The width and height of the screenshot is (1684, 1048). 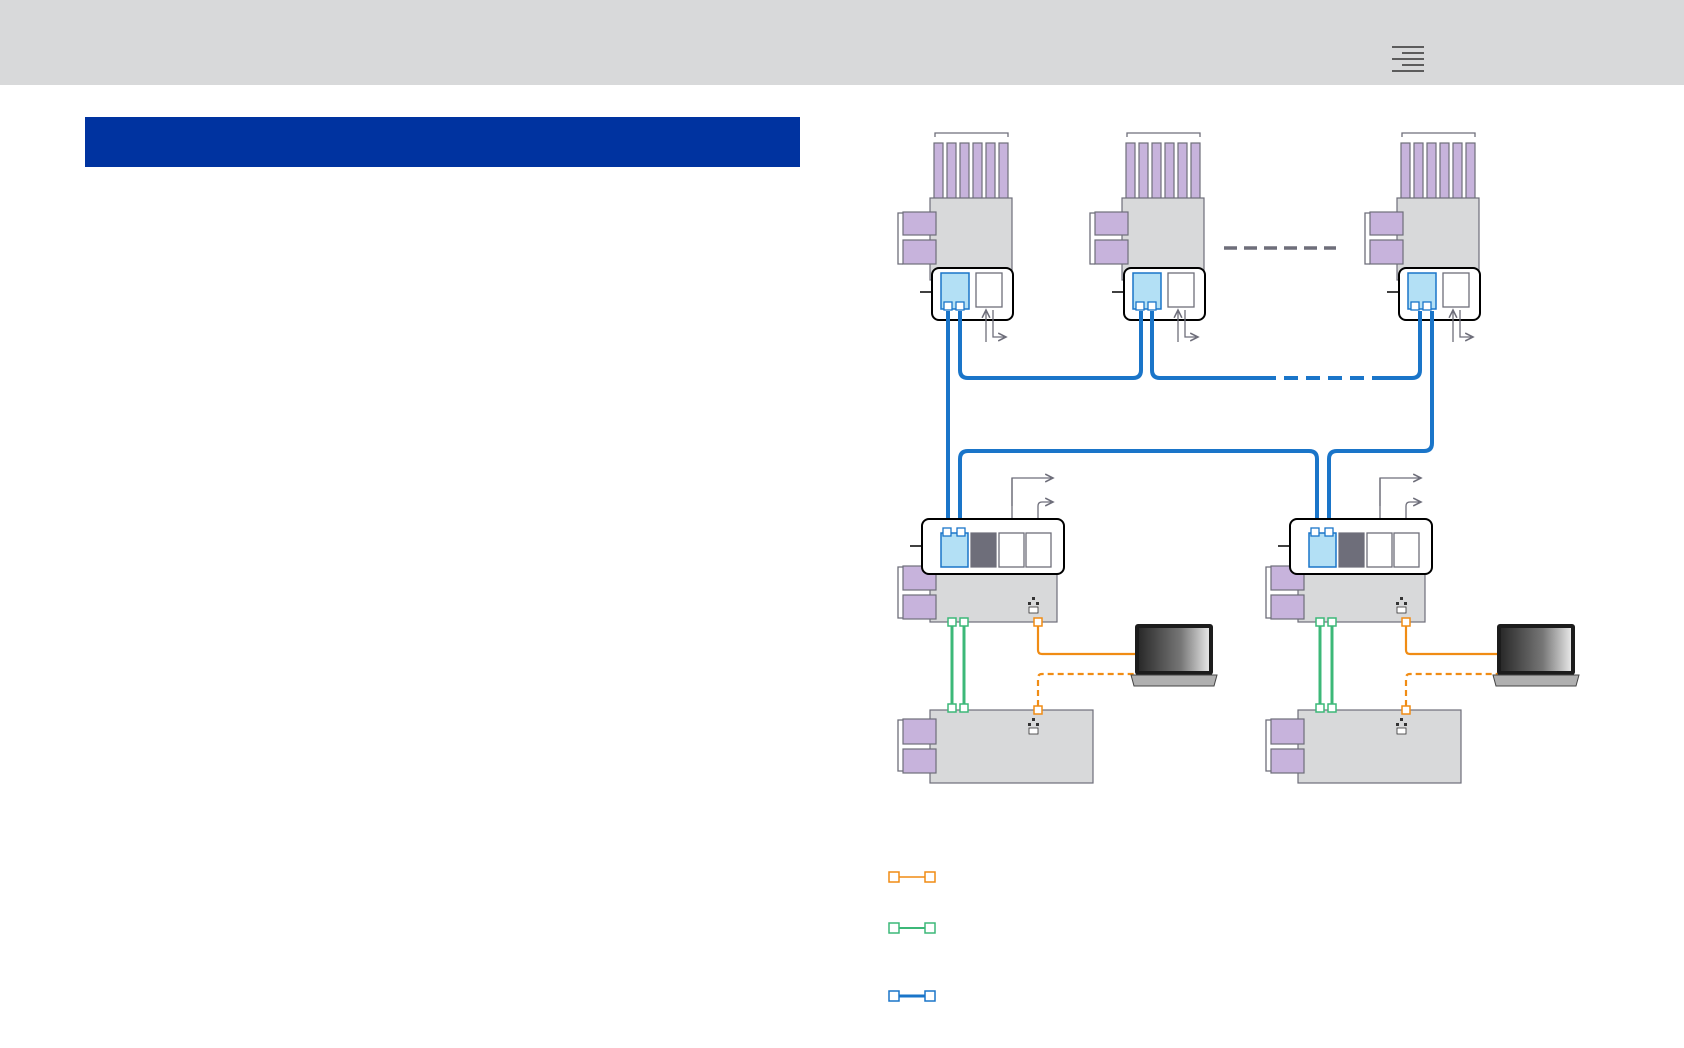 What do you see at coordinates (912, 877) in the screenshot?
I see `orange-link-icon` at bounding box center [912, 877].